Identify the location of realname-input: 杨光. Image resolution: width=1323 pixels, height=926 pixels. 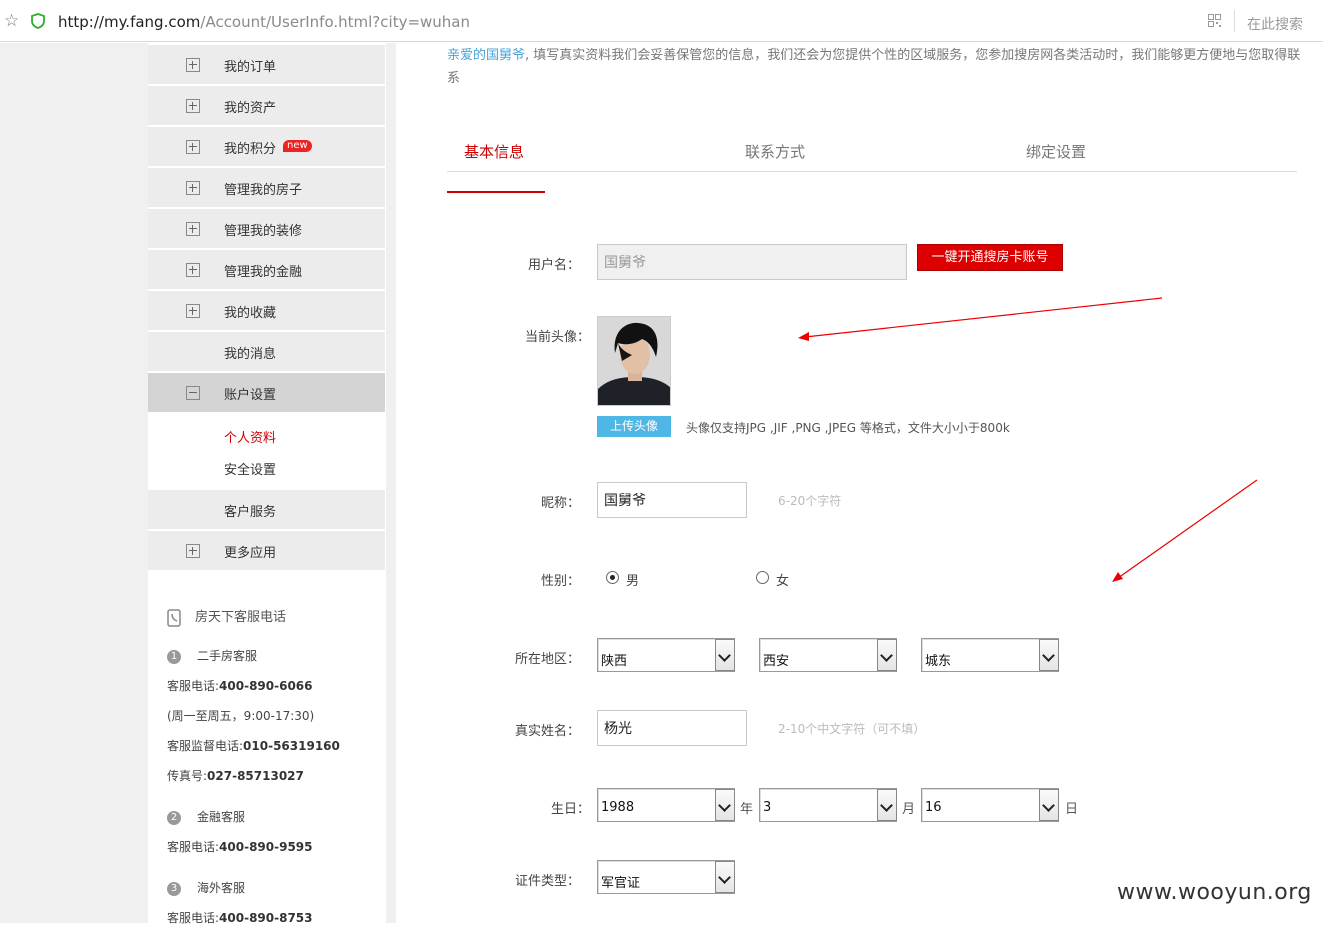
(672, 728).